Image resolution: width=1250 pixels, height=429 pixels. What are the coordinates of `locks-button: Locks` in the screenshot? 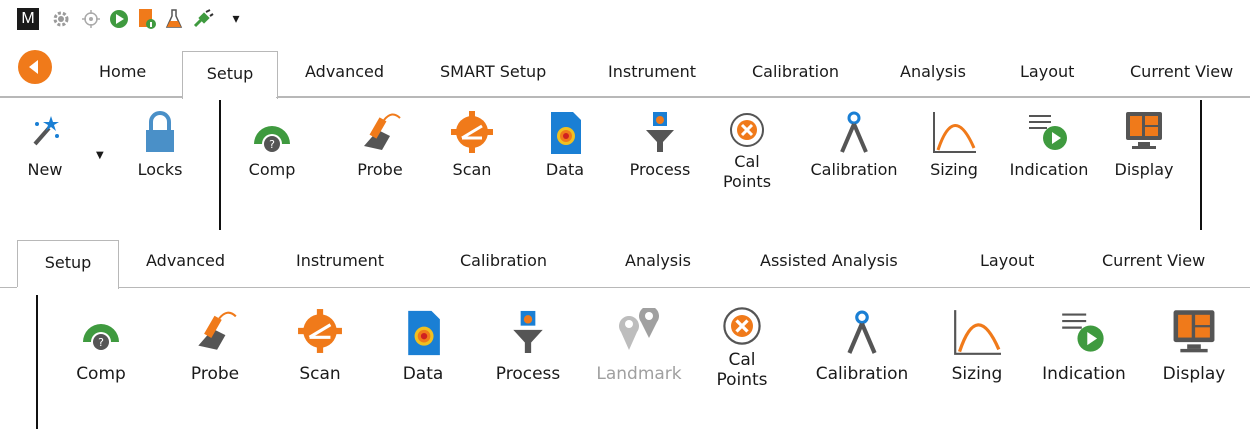 It's located at (160, 145).